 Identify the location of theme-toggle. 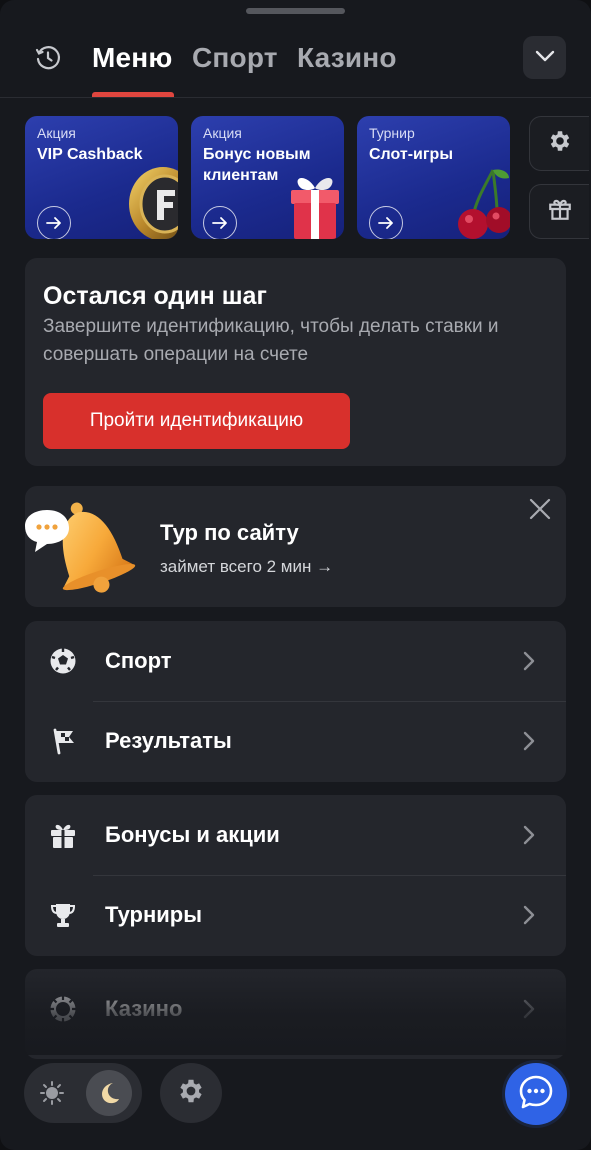
(83, 1093).